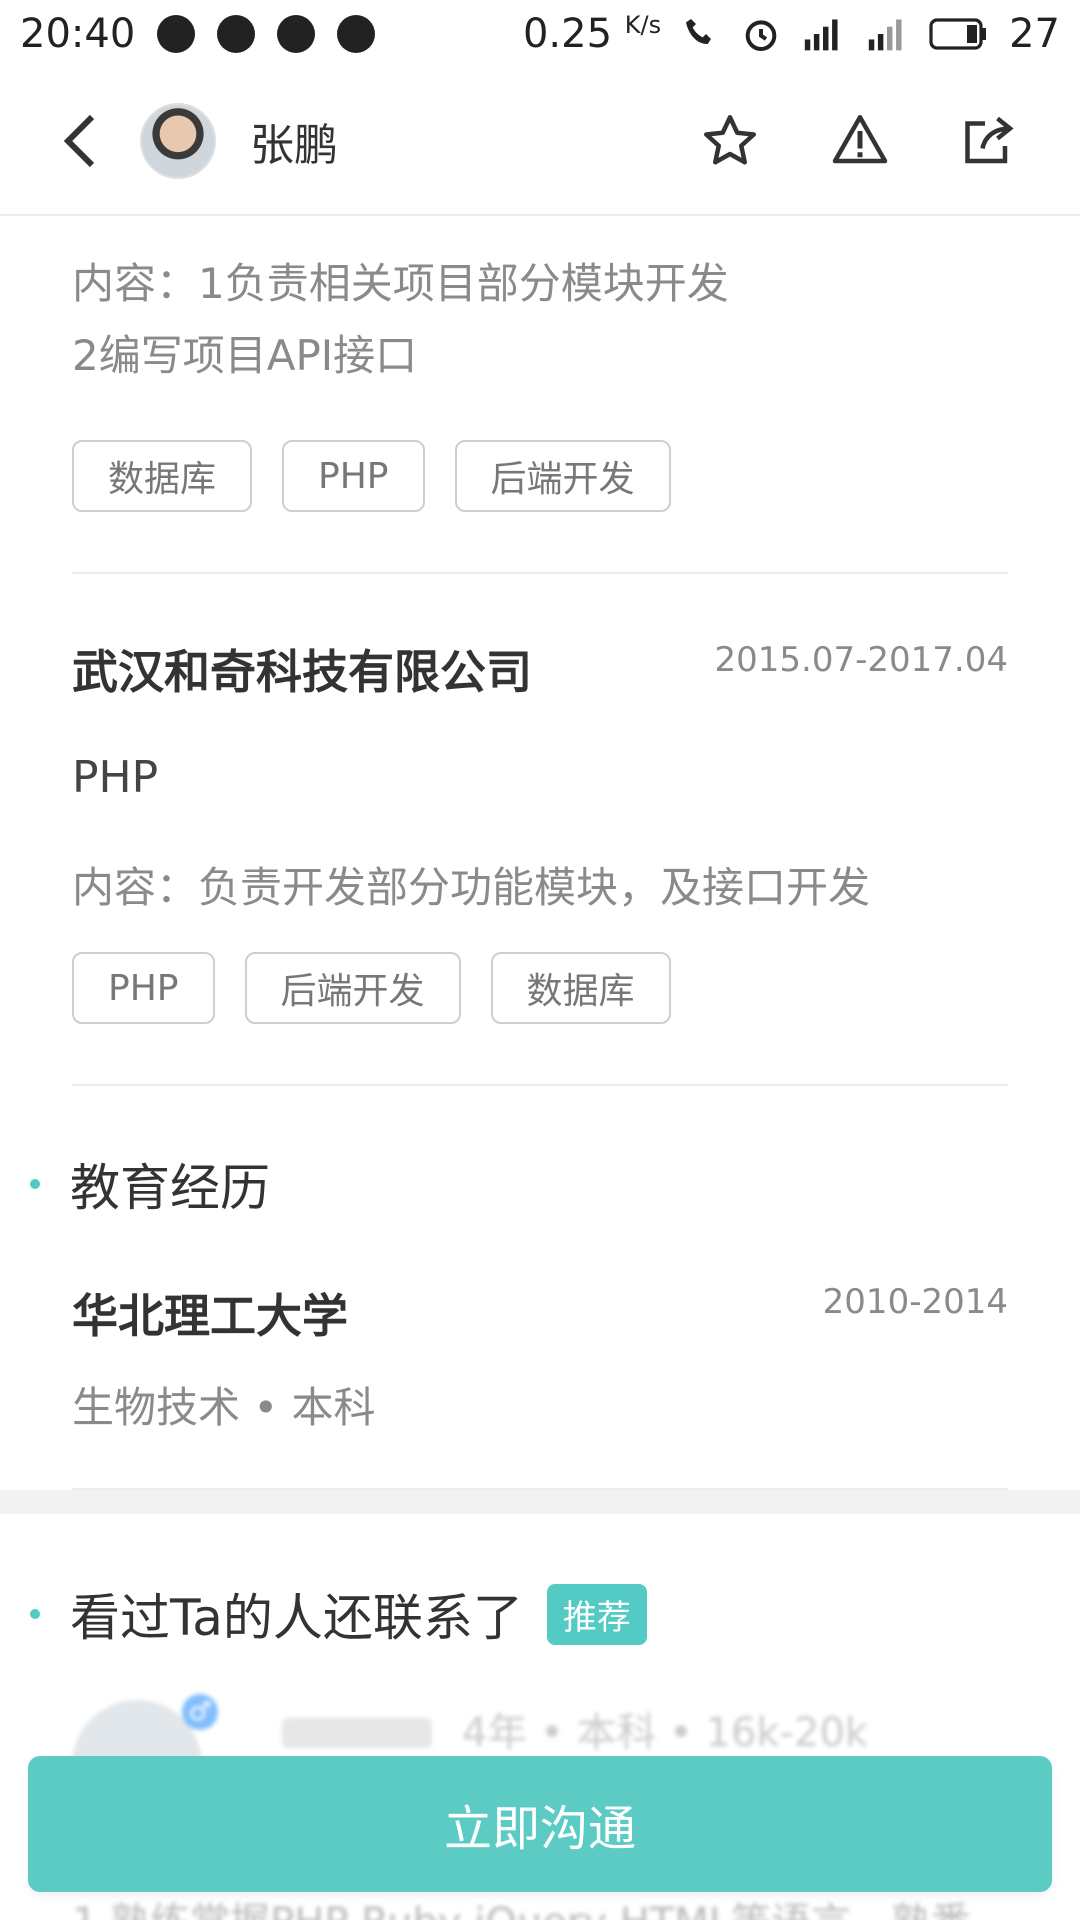 This screenshot has width=1080, height=1920. Describe the element at coordinates (915, 1302) in the screenshot. I see `education-date: 2010-2014` at that location.